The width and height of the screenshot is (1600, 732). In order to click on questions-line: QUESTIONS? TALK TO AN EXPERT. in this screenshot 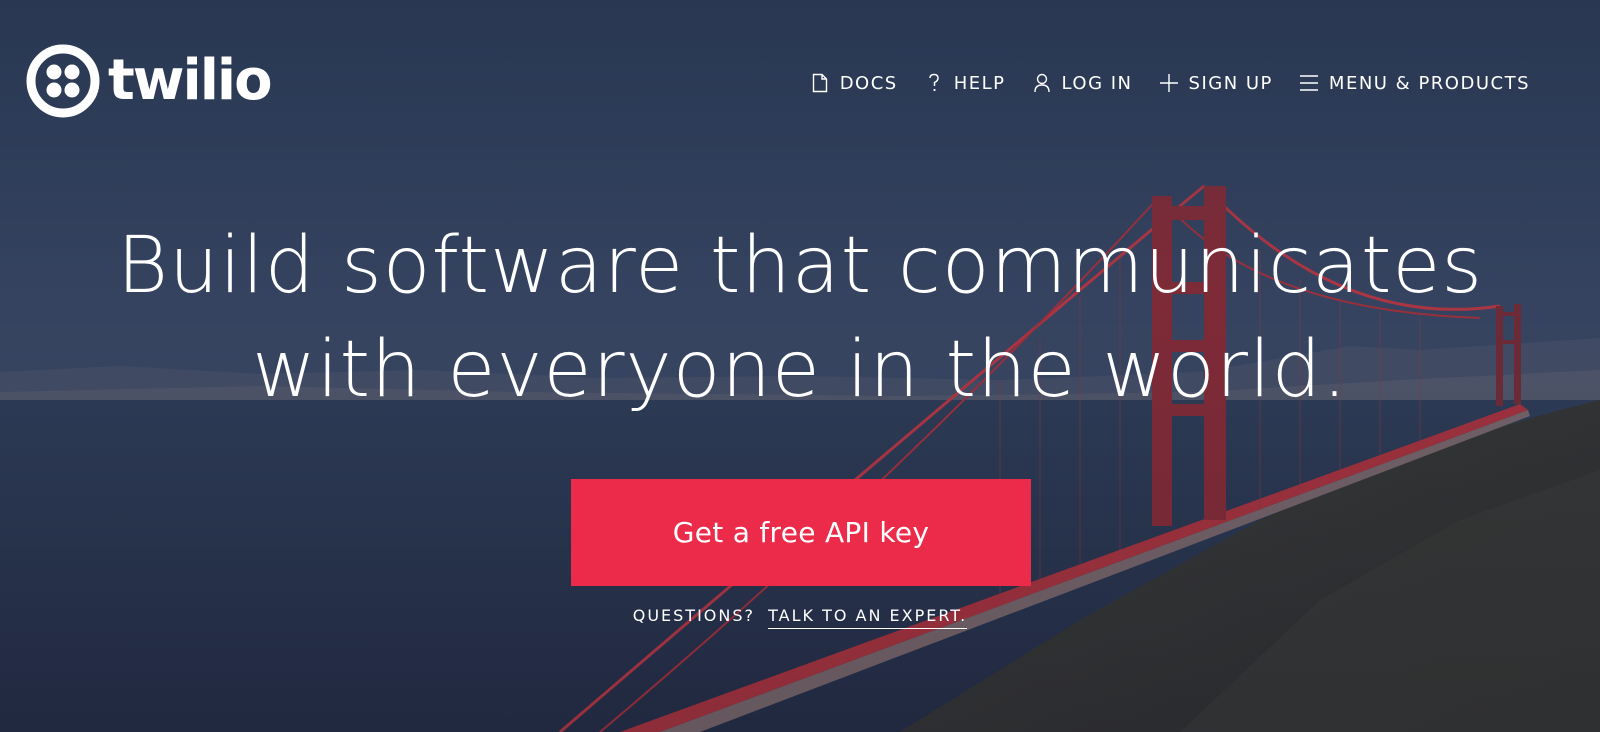, I will do `click(800, 617)`.